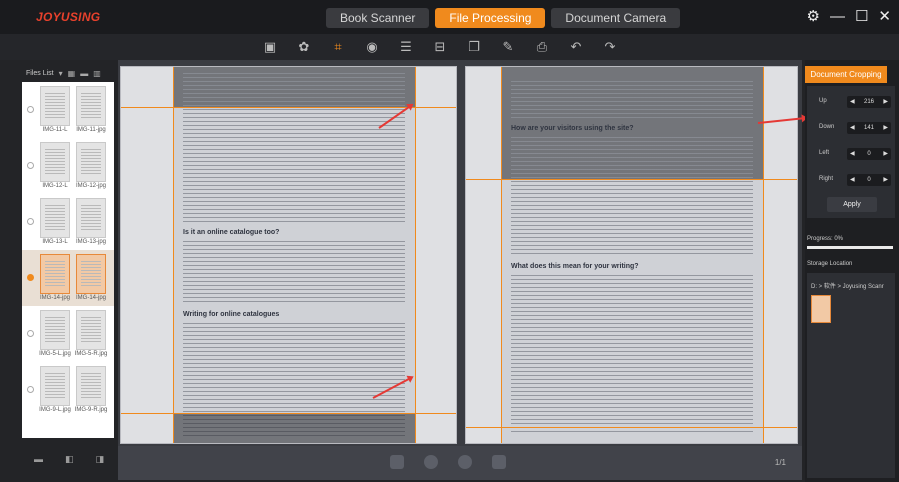  What do you see at coordinates (824, 153) in the screenshot?
I see `crop-left-label: Left` at bounding box center [824, 153].